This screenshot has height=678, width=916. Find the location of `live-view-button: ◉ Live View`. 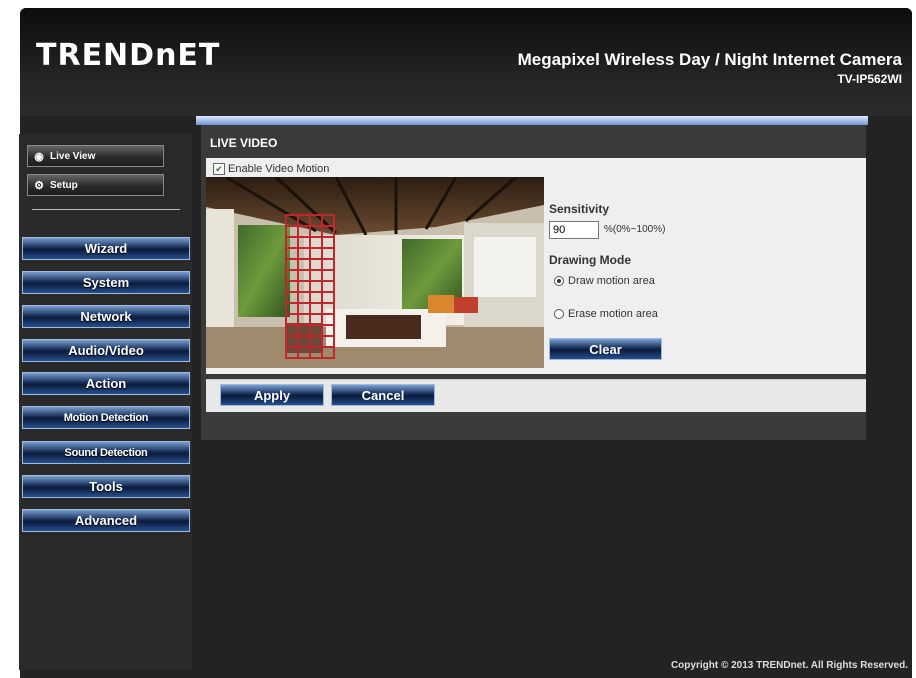

live-view-button: ◉ Live View is located at coordinates (95, 156).